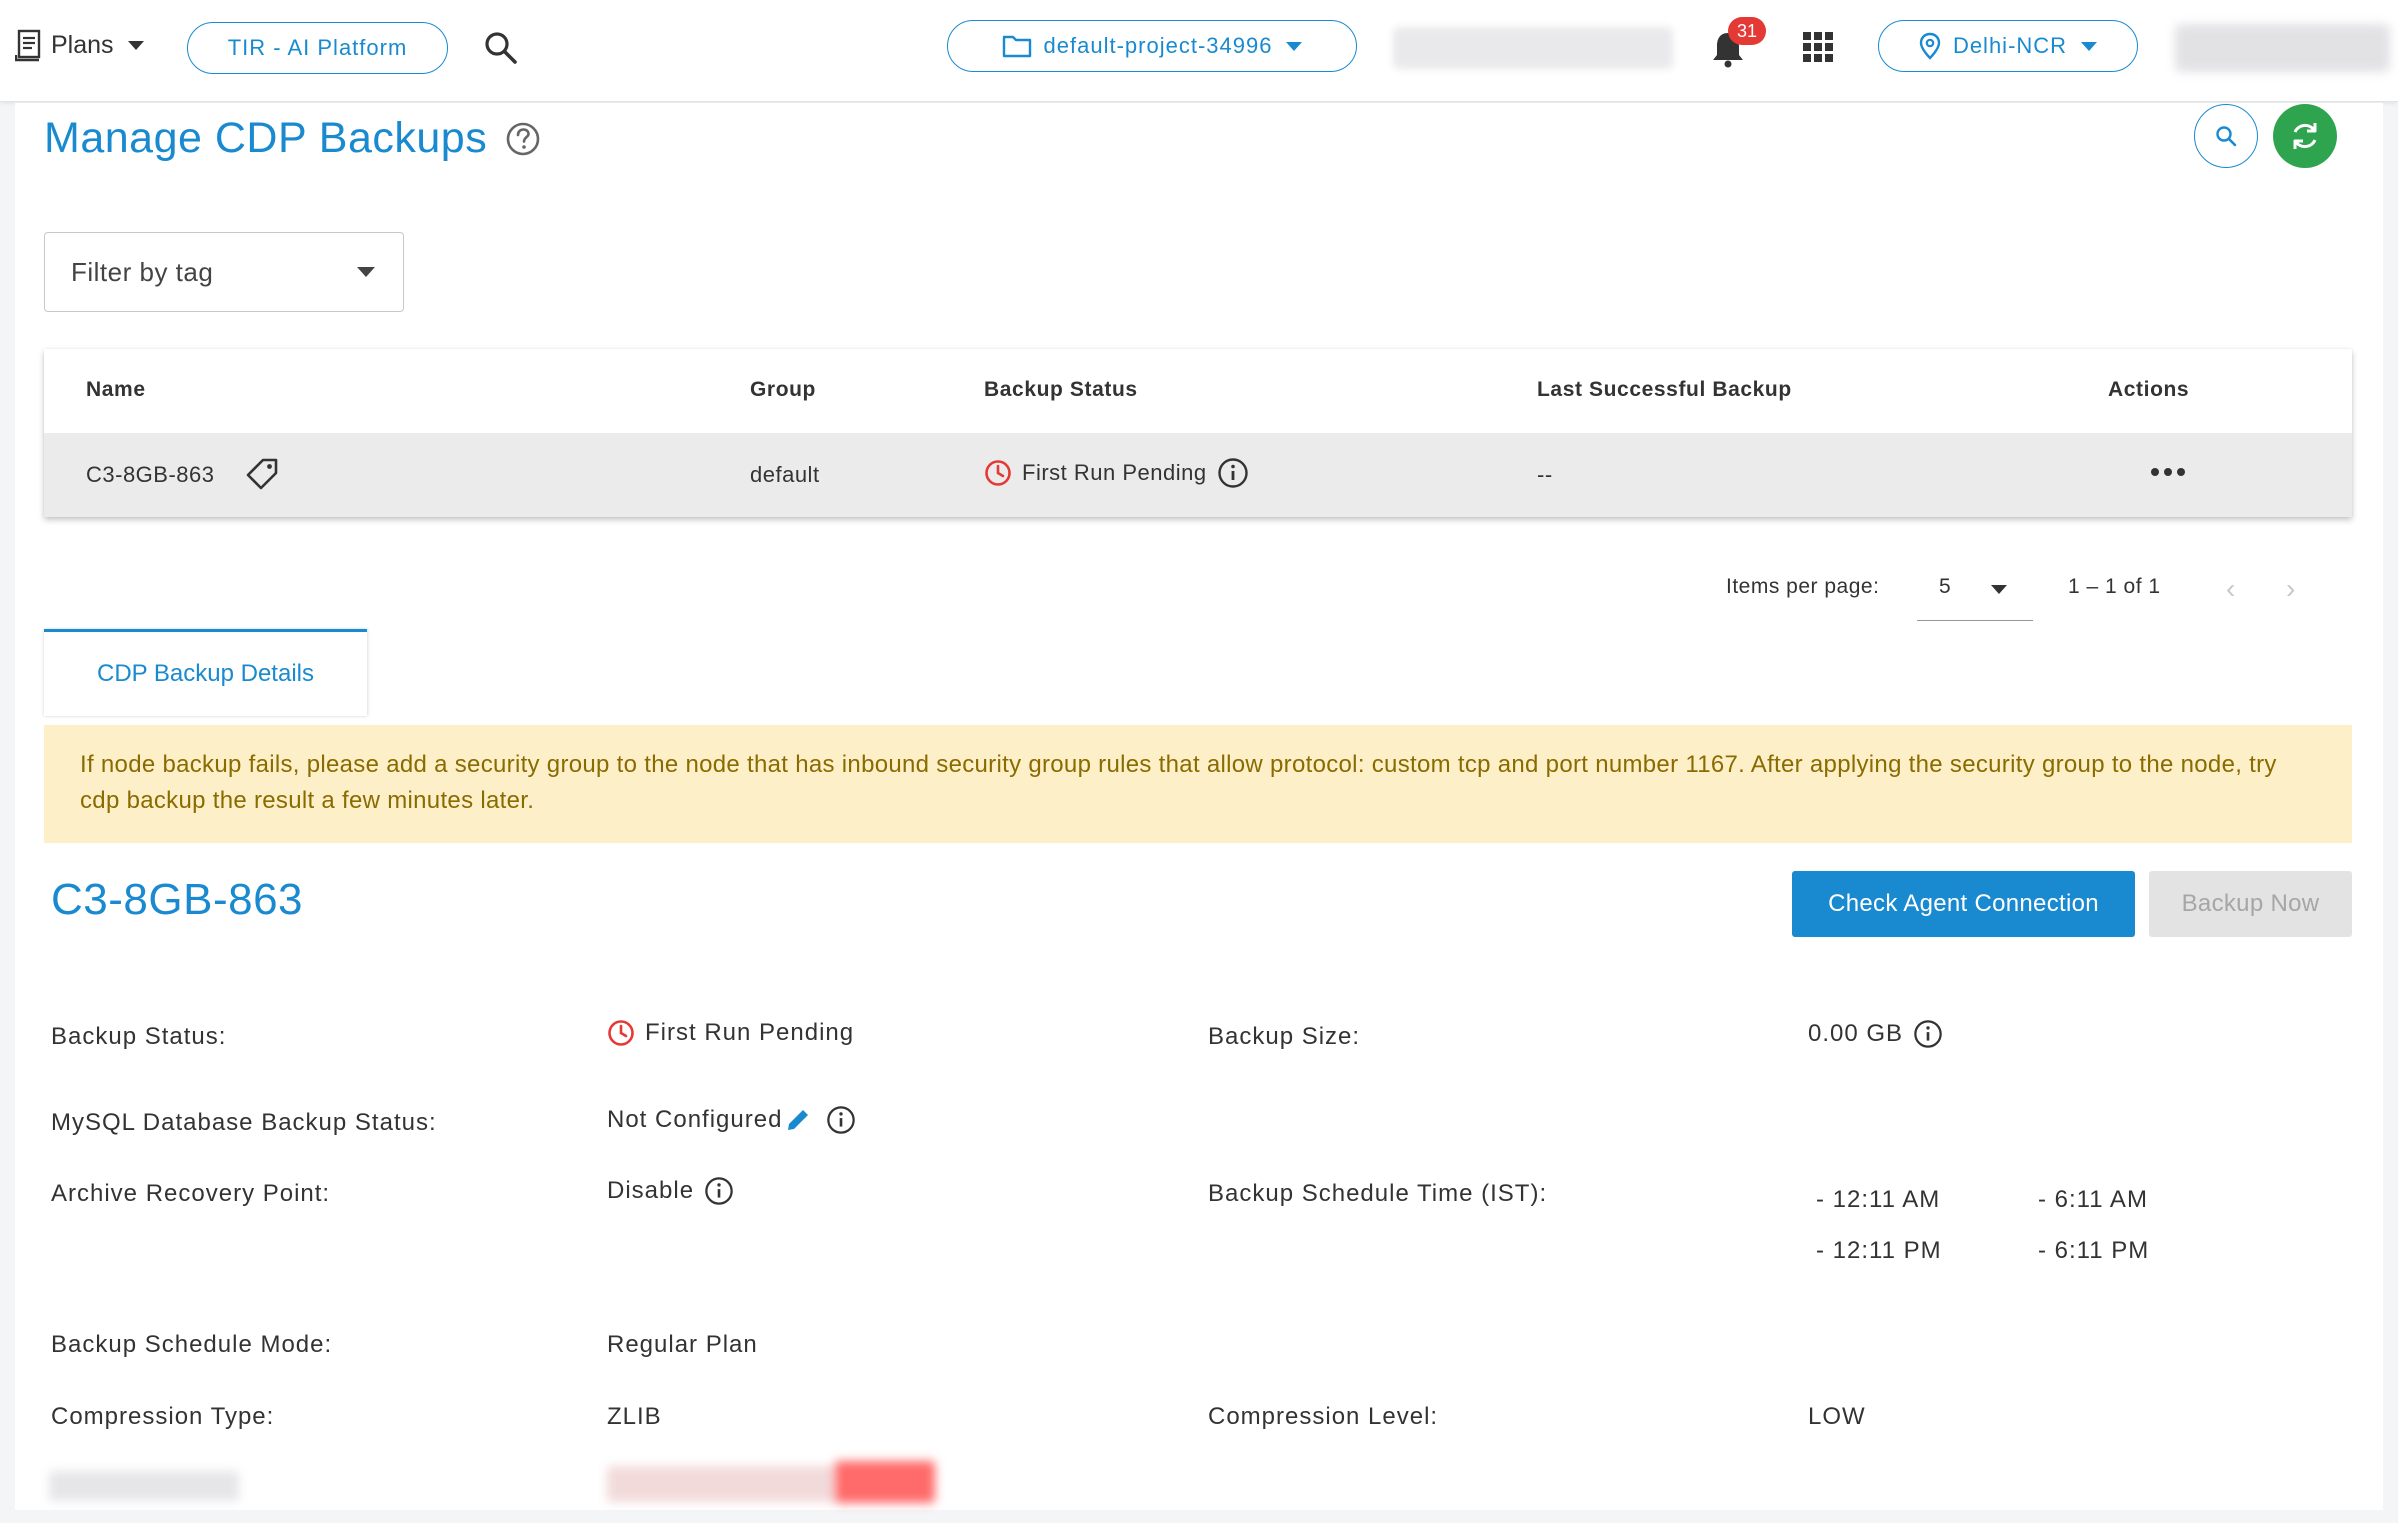 The width and height of the screenshot is (2398, 1523). Describe the element at coordinates (885, 1482) in the screenshot. I see `blurred-status-badge` at that location.